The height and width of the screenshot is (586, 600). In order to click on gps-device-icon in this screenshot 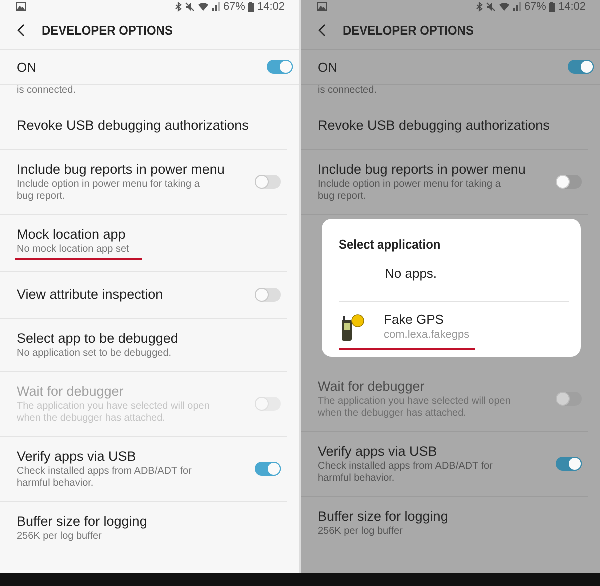, I will do `click(352, 327)`.